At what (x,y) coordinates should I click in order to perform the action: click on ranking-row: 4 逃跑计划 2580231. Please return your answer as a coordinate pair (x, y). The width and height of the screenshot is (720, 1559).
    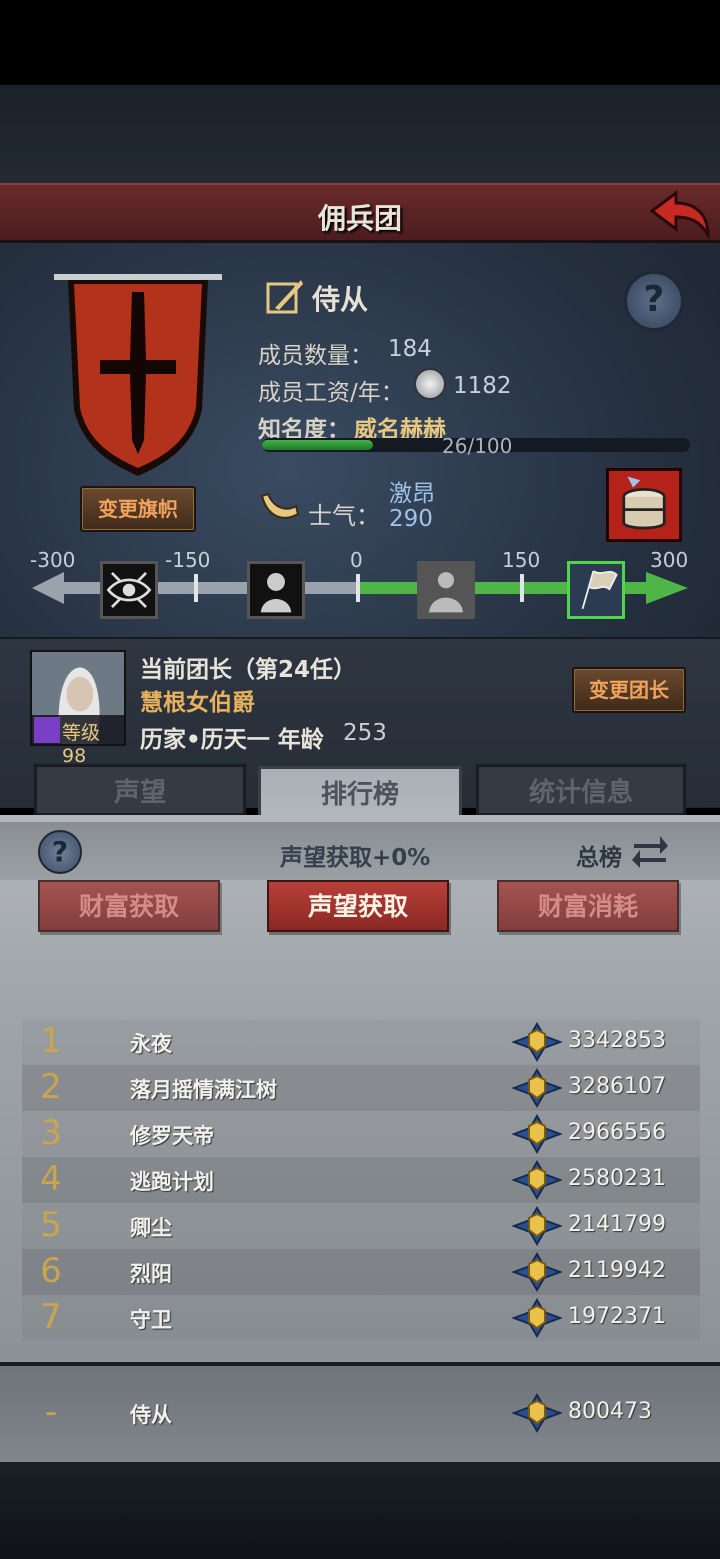
    Looking at the image, I should click on (361, 1180).